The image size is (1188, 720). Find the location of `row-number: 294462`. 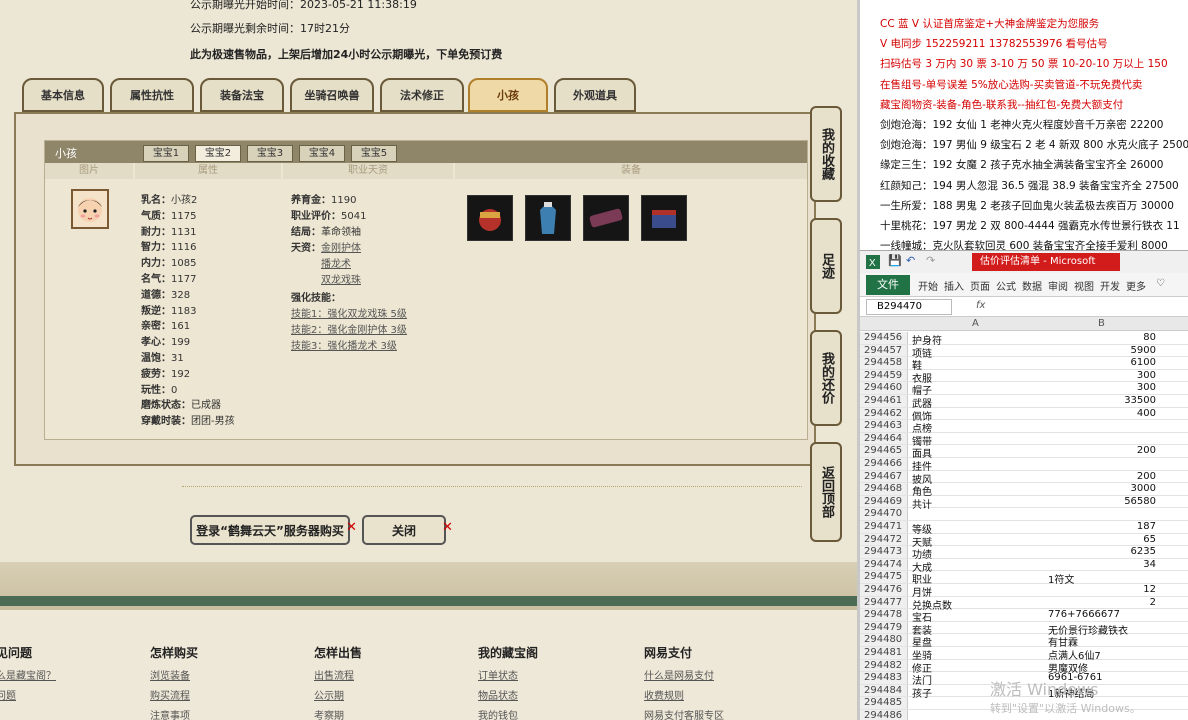

row-number: 294462 is located at coordinates (884, 413).